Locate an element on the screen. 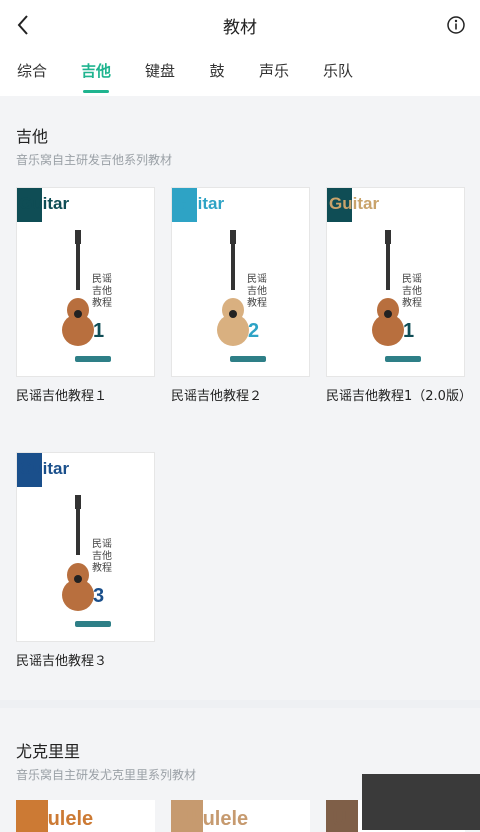  section-subtitle: 音乐窝自主研发吉他系列教材 is located at coordinates (94, 160).